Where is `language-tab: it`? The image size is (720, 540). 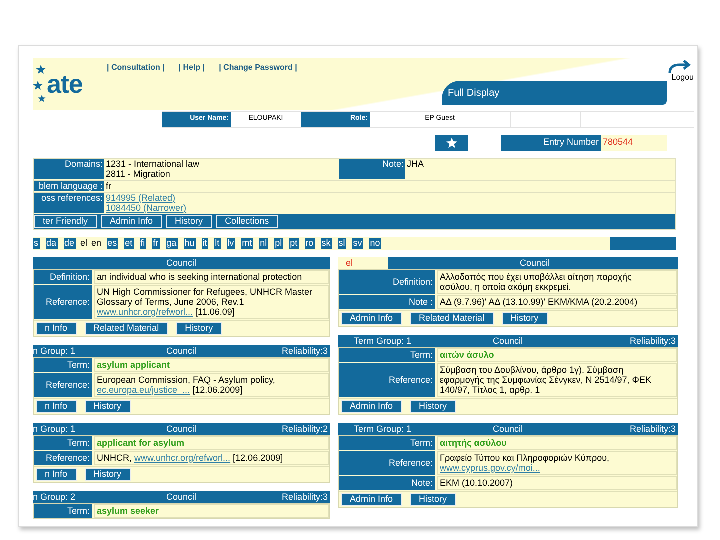
language-tab: it is located at coordinates (205, 243).